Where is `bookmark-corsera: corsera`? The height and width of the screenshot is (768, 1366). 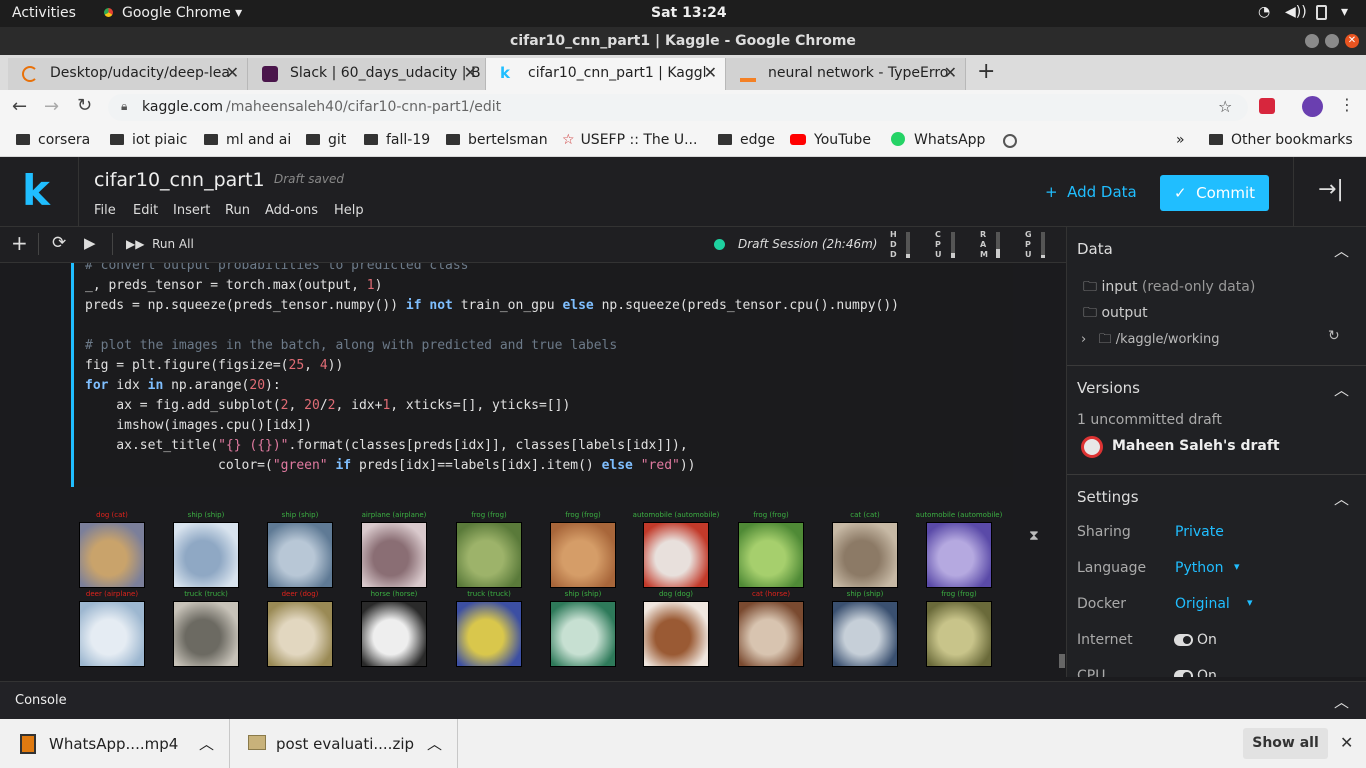 bookmark-corsera: corsera is located at coordinates (53, 140).